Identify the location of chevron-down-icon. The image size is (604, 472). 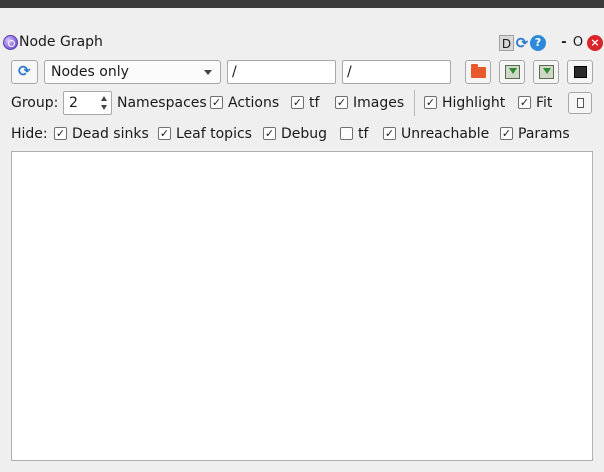
(208, 72).